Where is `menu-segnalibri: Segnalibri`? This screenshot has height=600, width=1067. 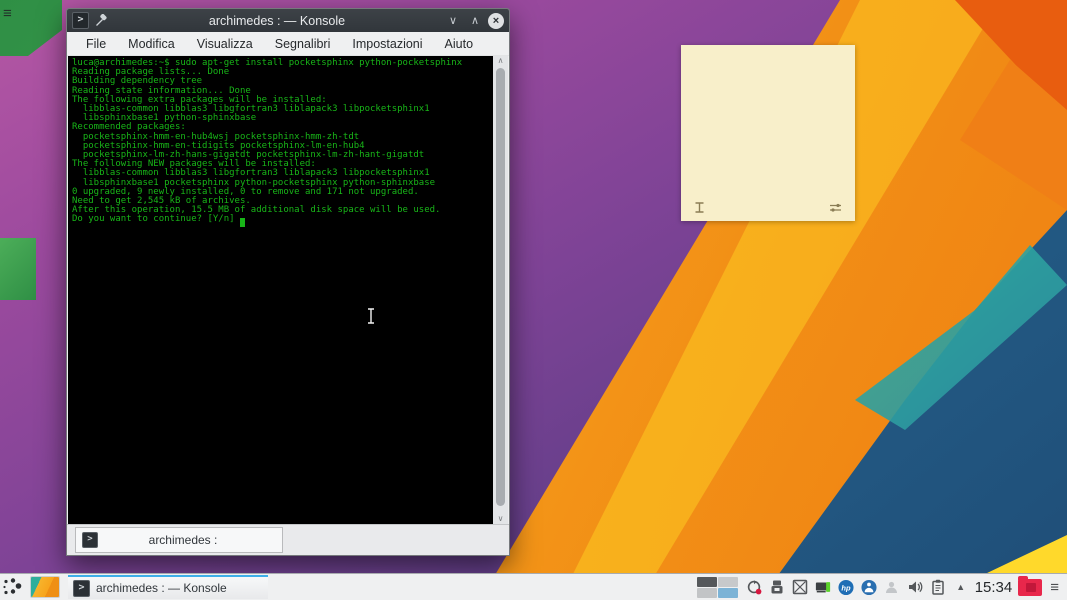 menu-segnalibri: Segnalibri is located at coordinates (303, 44).